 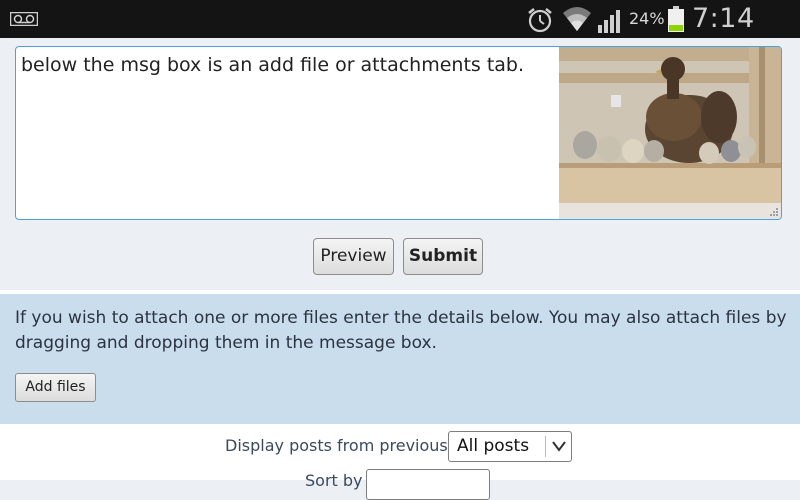 What do you see at coordinates (559, 446) in the screenshot?
I see `chevron-down-icon` at bounding box center [559, 446].